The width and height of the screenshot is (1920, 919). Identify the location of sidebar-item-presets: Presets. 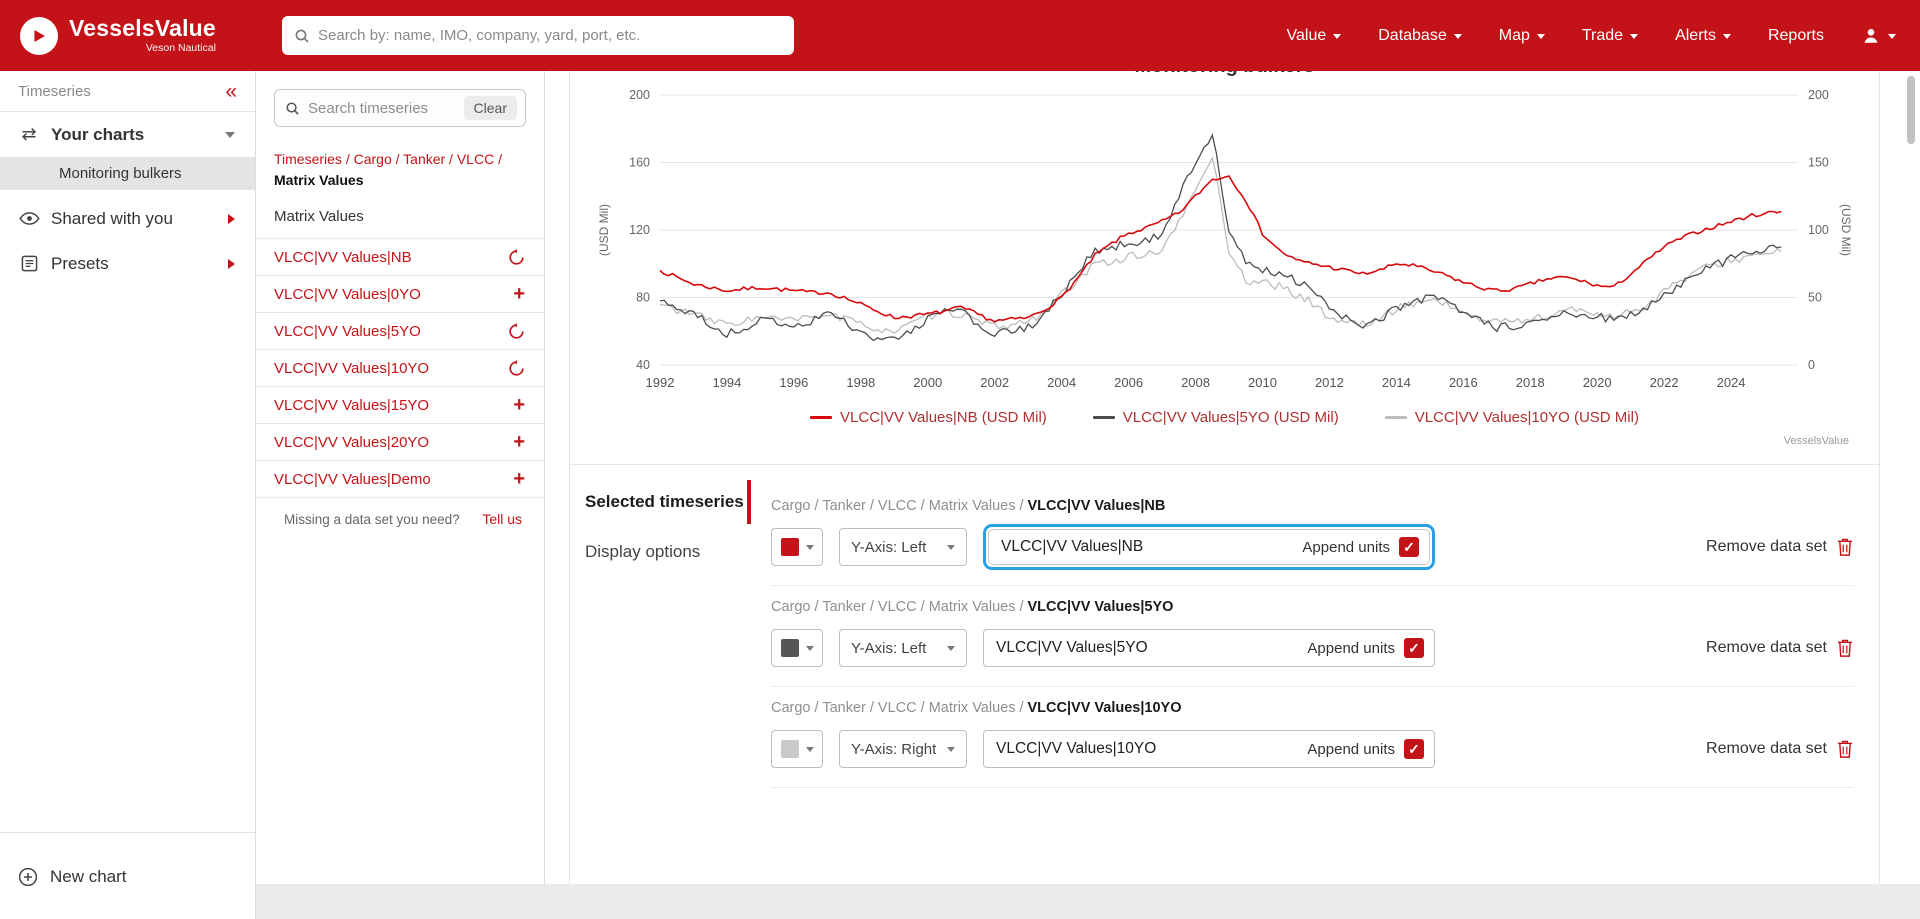
(127, 263).